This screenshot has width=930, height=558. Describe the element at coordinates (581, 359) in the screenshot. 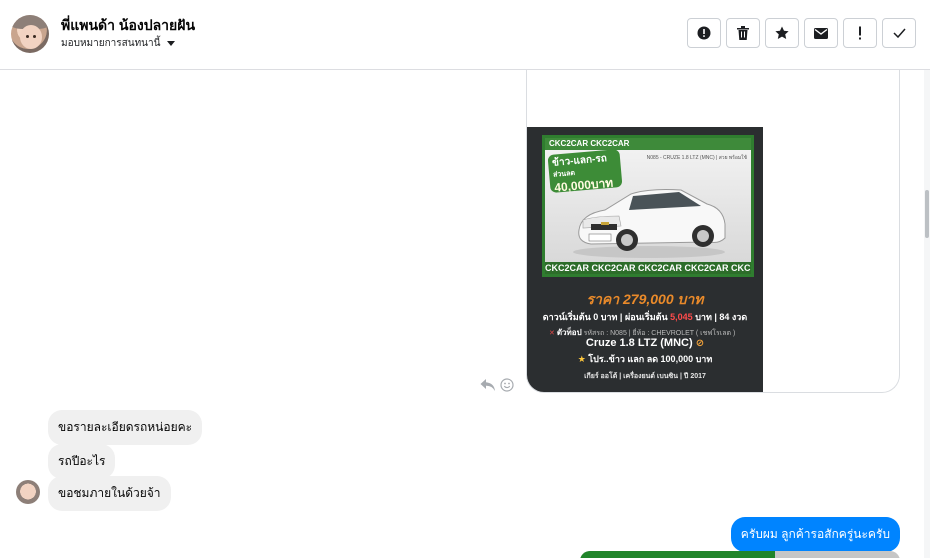

I see `star-small-icon: ★` at that location.